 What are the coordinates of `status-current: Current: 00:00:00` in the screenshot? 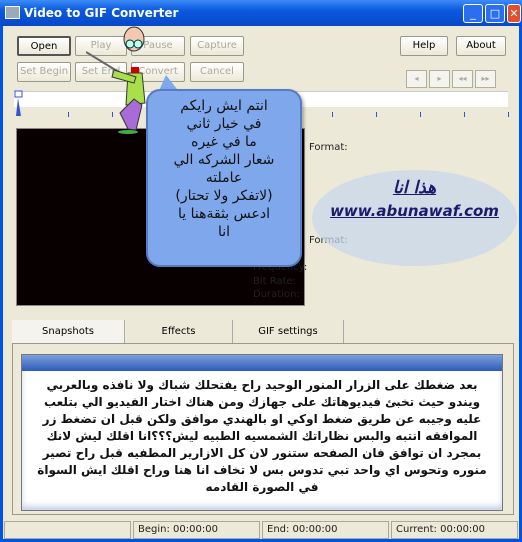 It's located at (454, 530).